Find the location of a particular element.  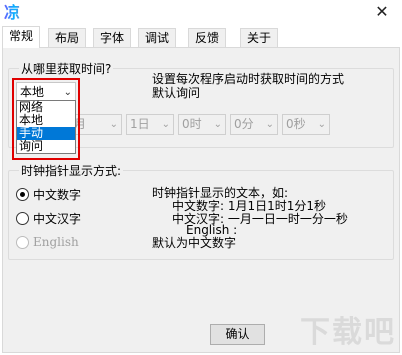

manual-second-select: 0秒 ⌄ is located at coordinates (306, 124).